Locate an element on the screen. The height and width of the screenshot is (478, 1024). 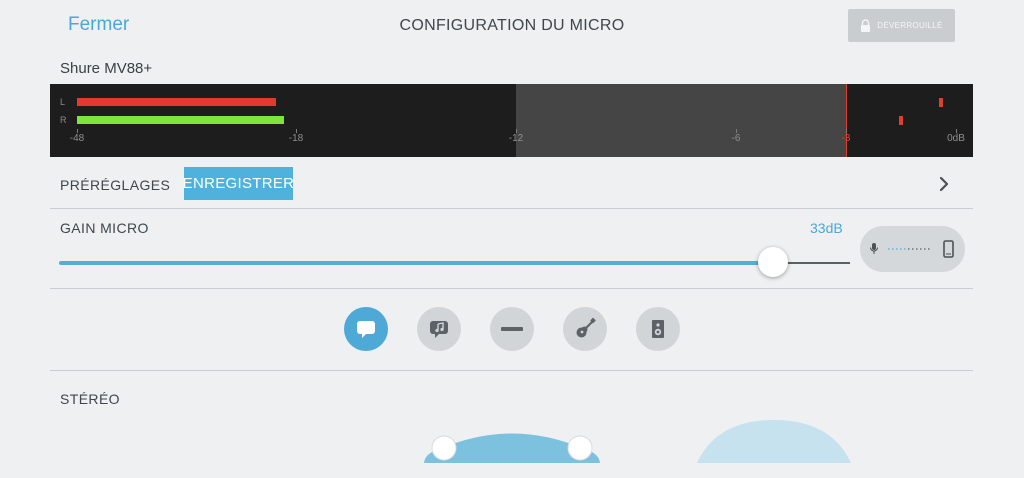
gain-slider-handle is located at coordinates (772, 262).